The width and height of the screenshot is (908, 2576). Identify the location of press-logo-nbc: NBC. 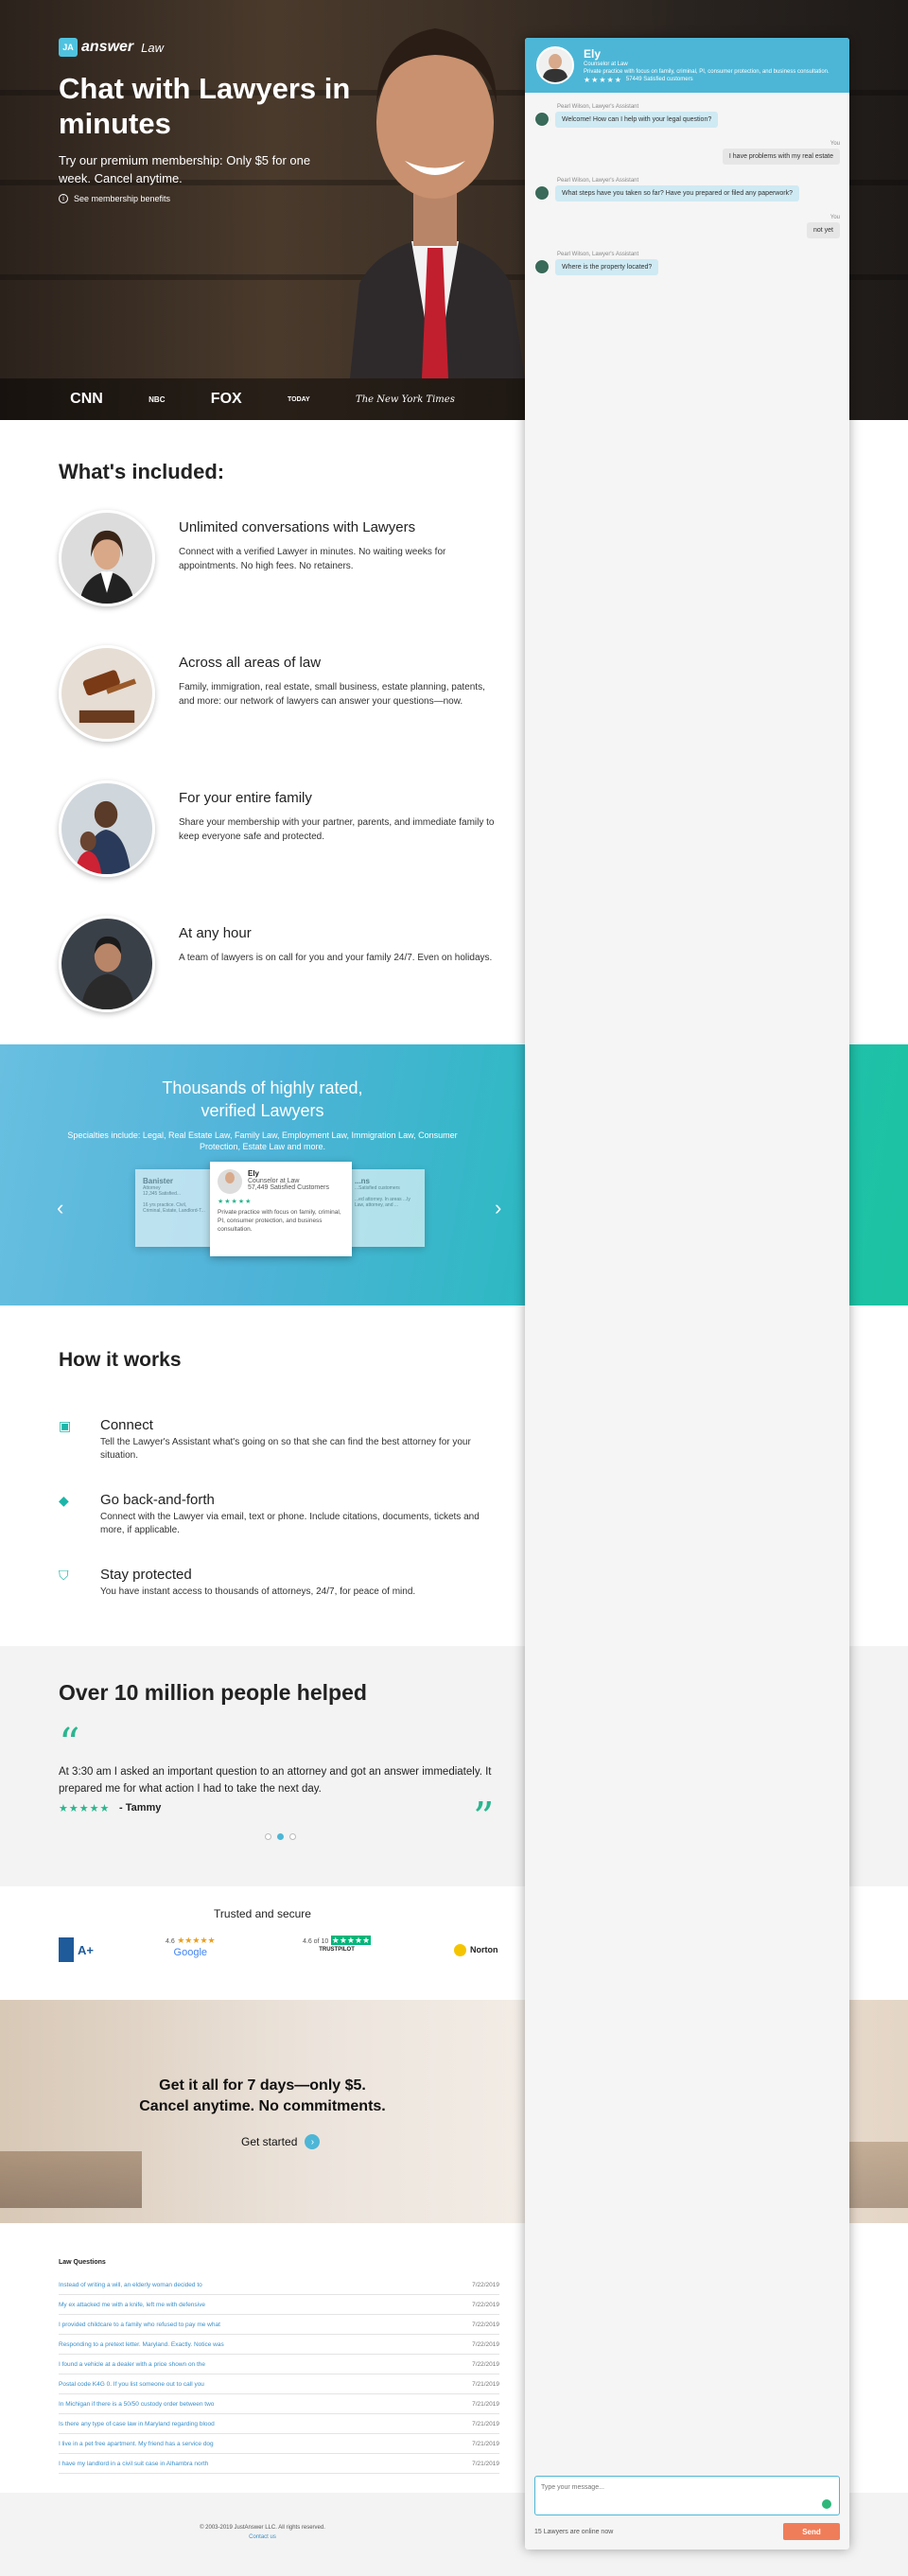
(157, 399).